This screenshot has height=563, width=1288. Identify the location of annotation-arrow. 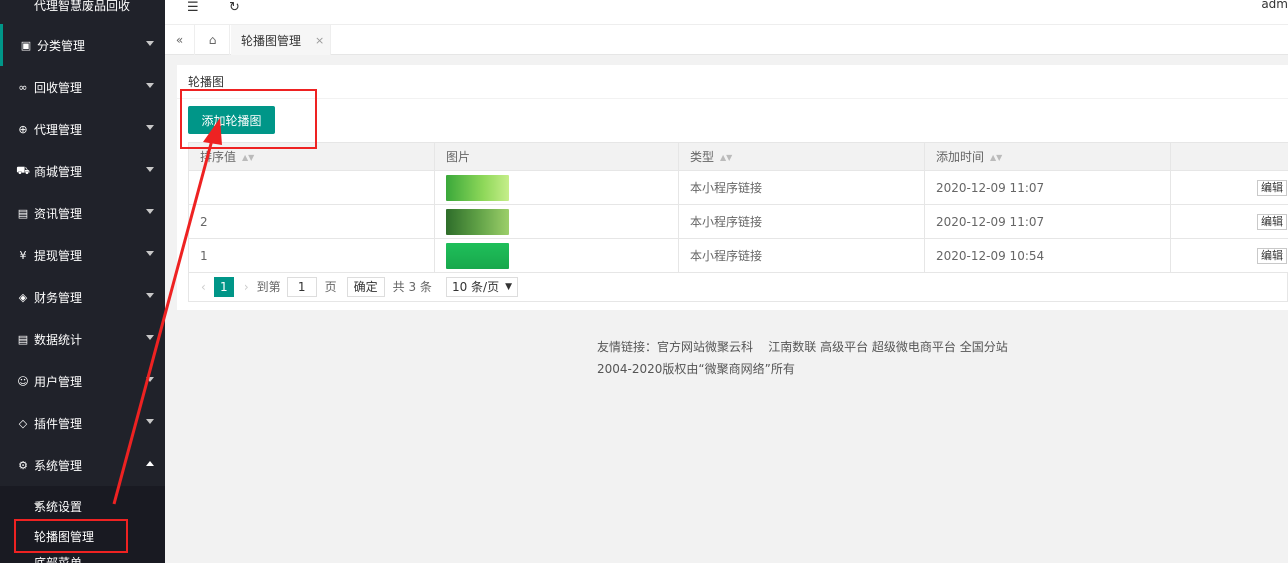
(167, 311).